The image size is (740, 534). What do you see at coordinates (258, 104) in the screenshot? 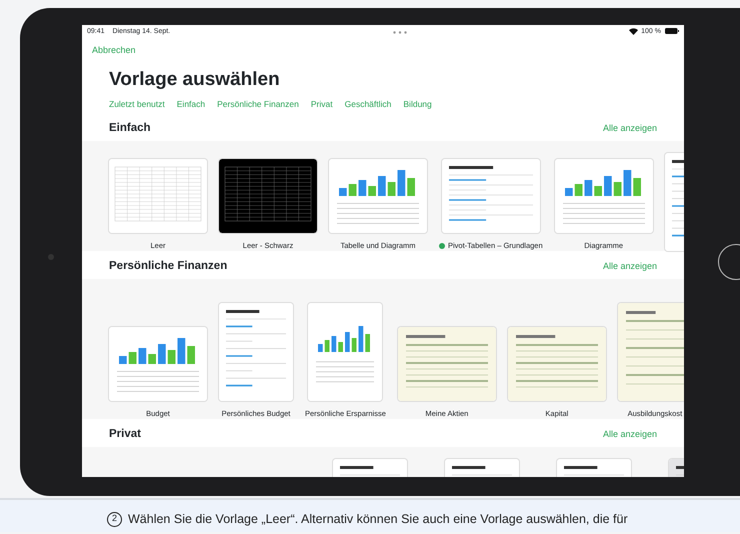
I see `category-link: Persönliche Finanzen` at bounding box center [258, 104].